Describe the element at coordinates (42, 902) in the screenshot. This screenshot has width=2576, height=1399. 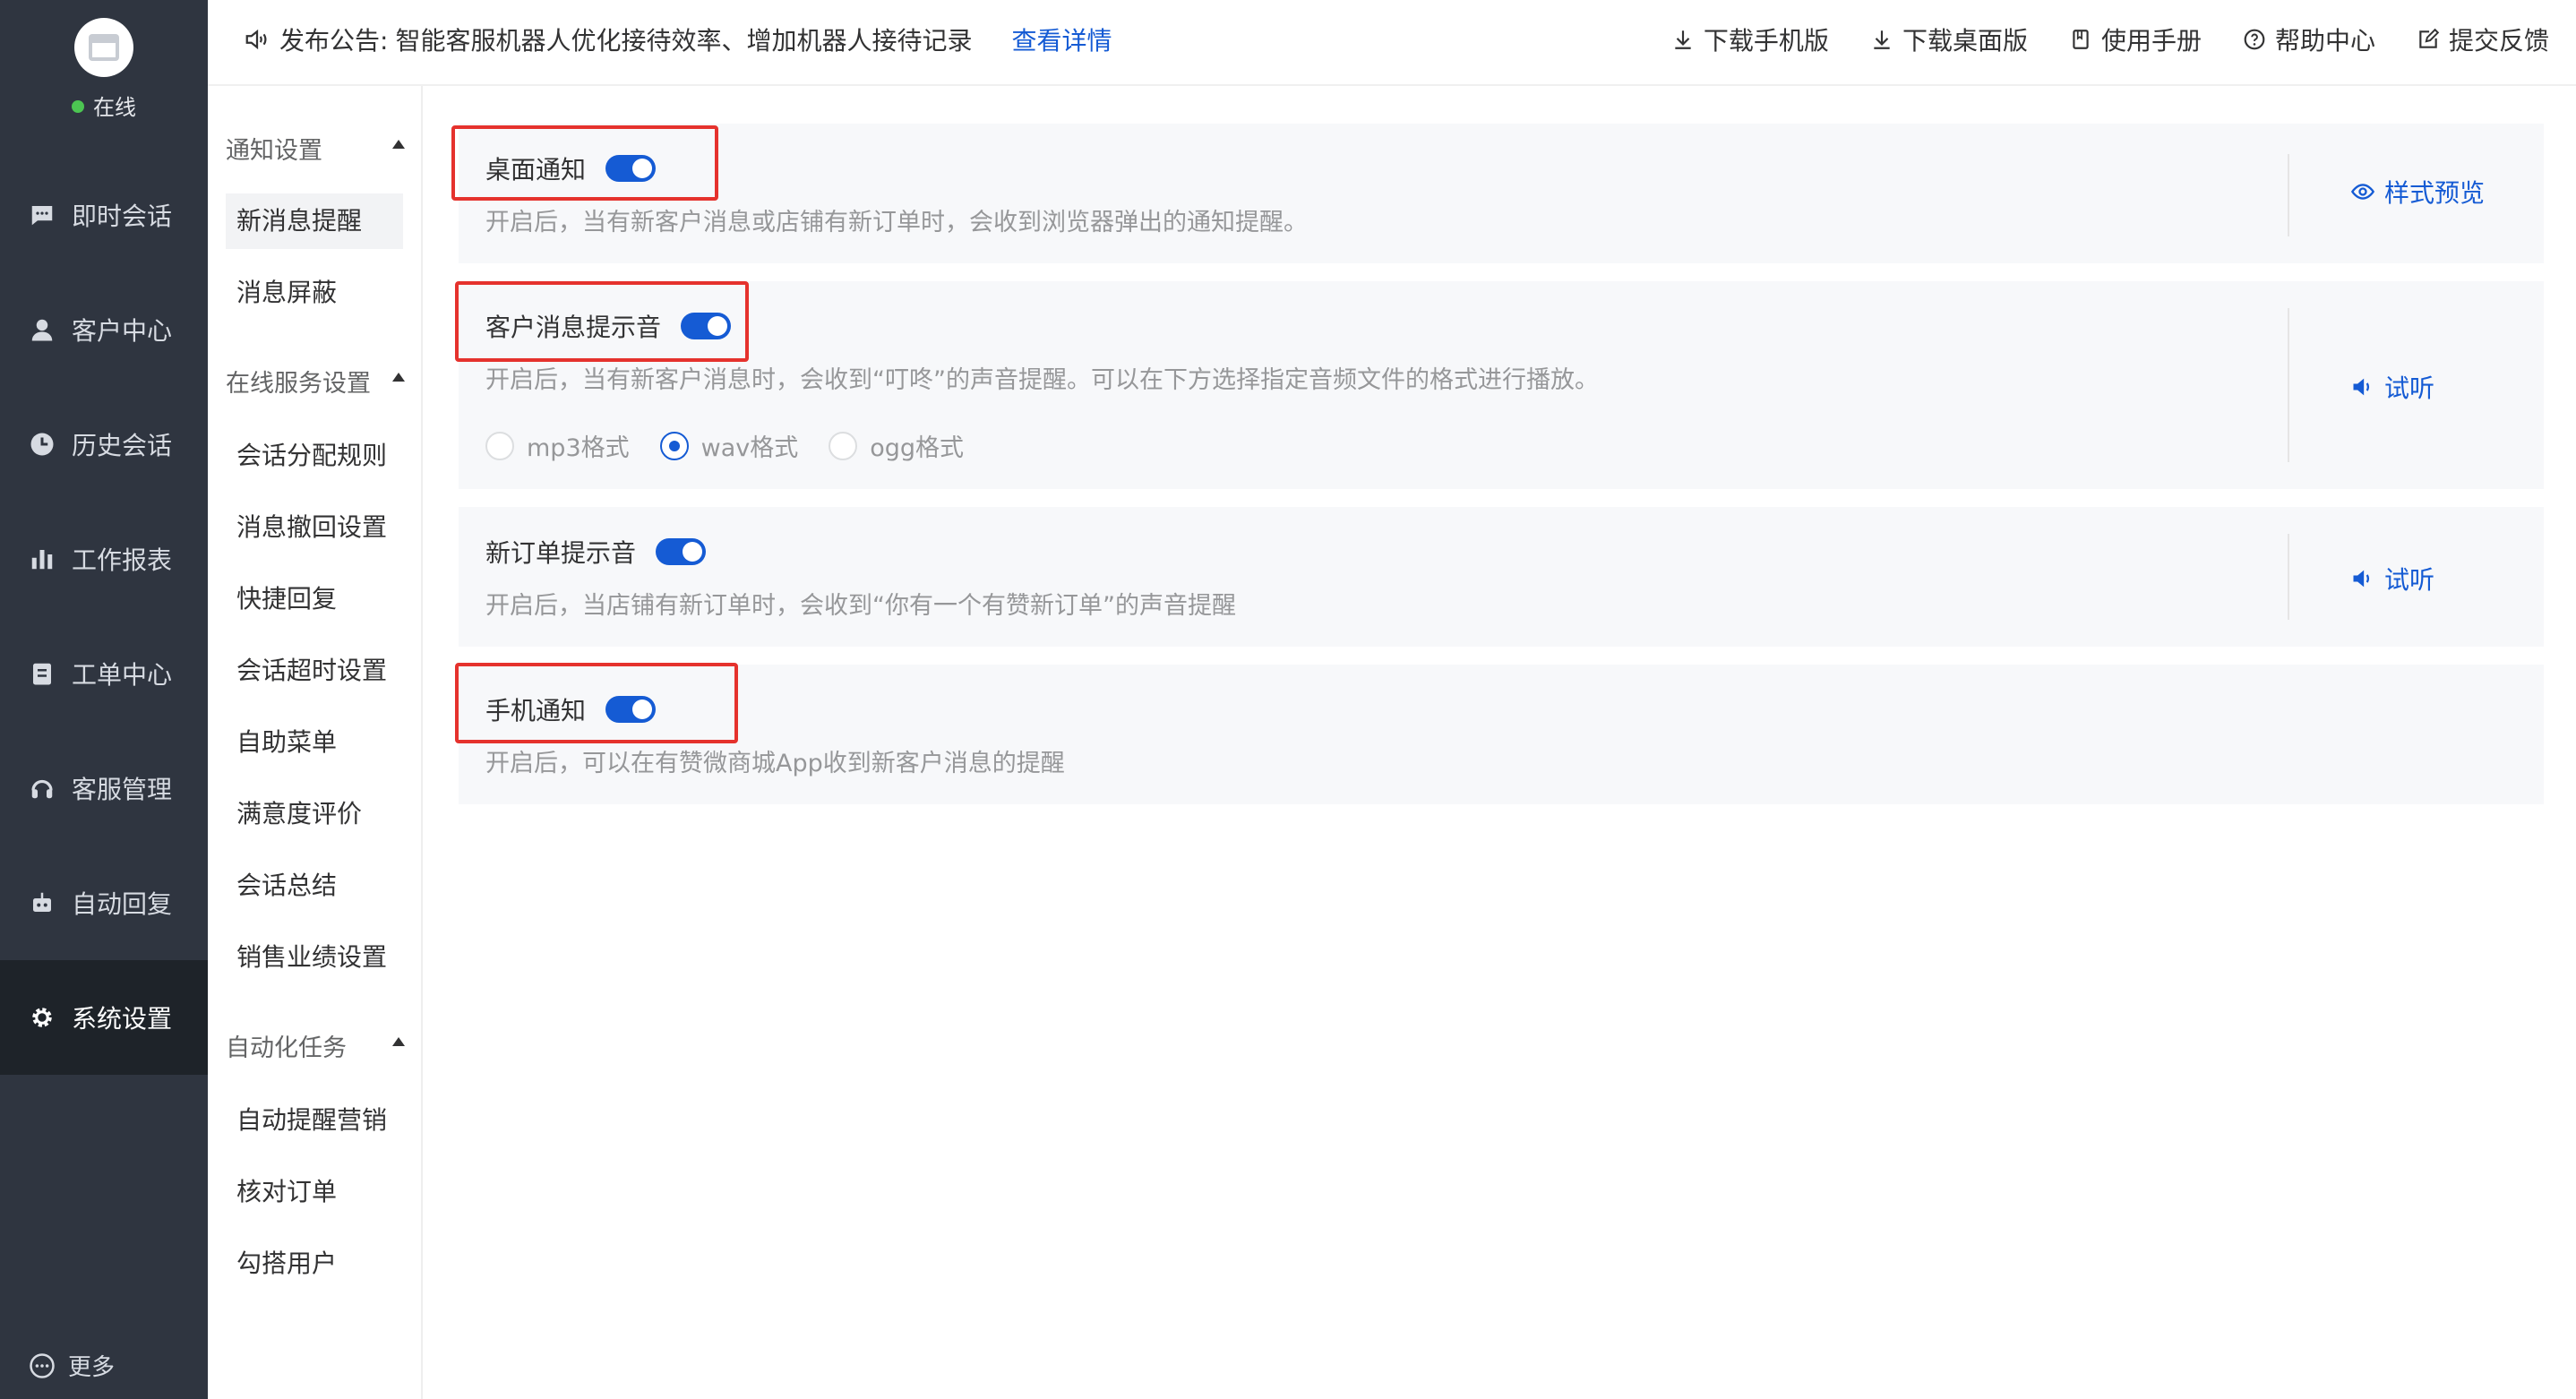
I see `robot-icon` at that location.